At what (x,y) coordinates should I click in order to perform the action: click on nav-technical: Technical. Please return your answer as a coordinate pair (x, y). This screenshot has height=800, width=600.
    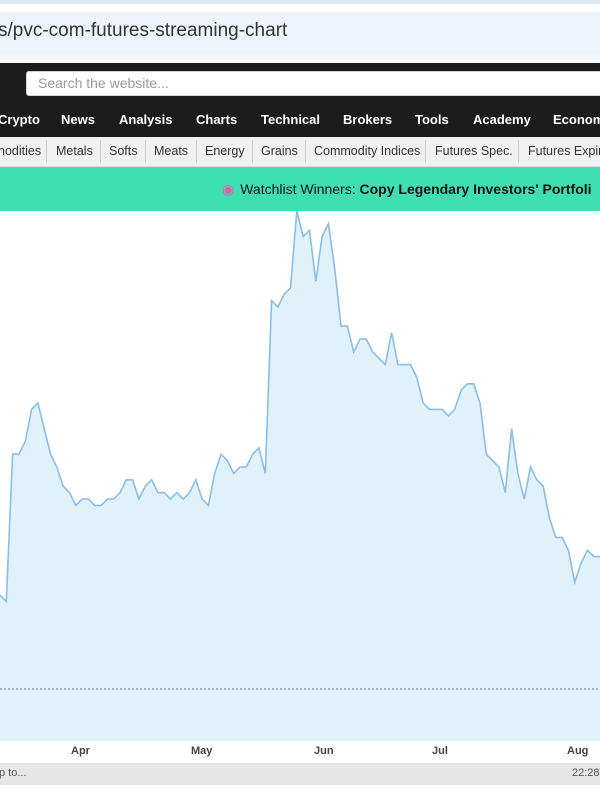
    Looking at the image, I should click on (290, 120).